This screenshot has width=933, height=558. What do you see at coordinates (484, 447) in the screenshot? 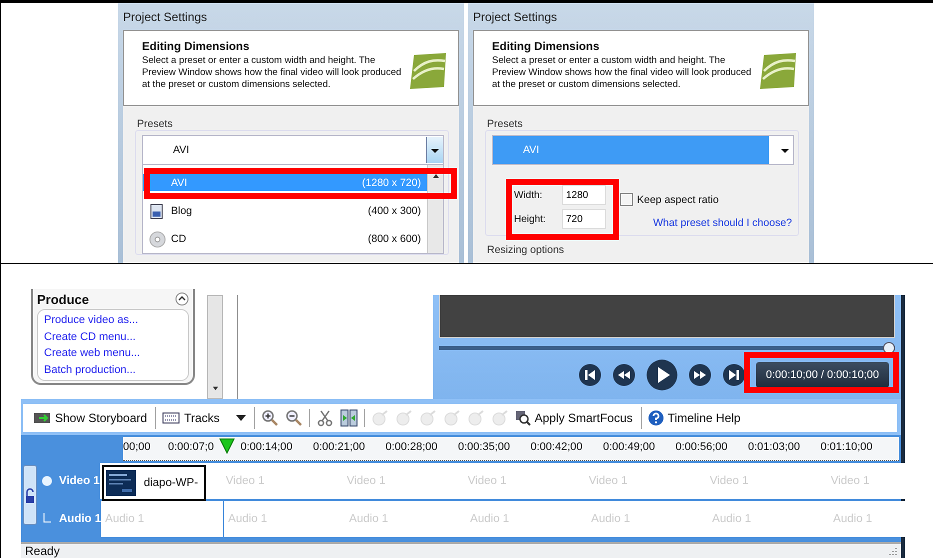
I see `ruler-label: 0:00:35;00` at bounding box center [484, 447].